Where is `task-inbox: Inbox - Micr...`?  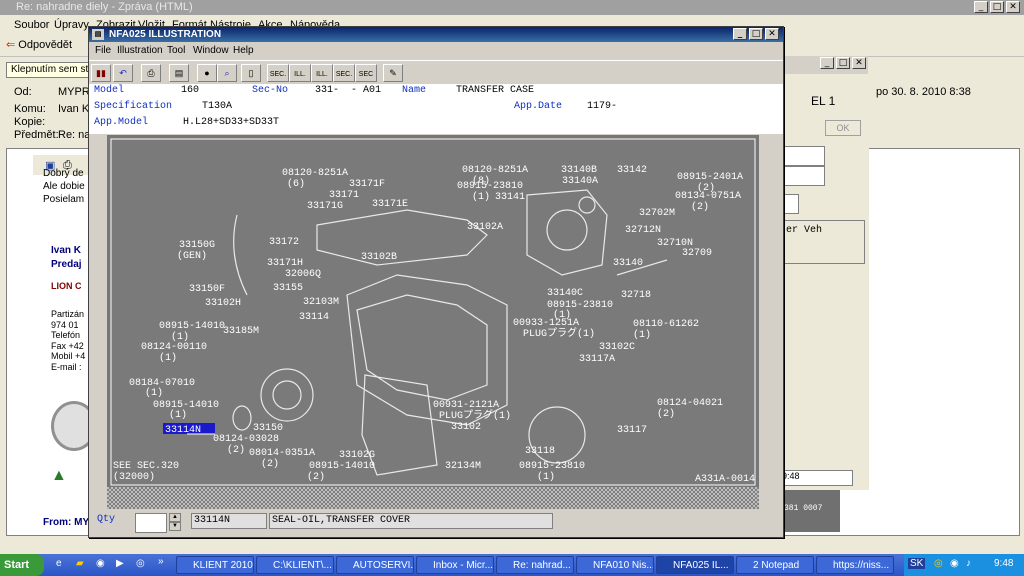 task-inbox: Inbox - Micr... is located at coordinates (455, 565).